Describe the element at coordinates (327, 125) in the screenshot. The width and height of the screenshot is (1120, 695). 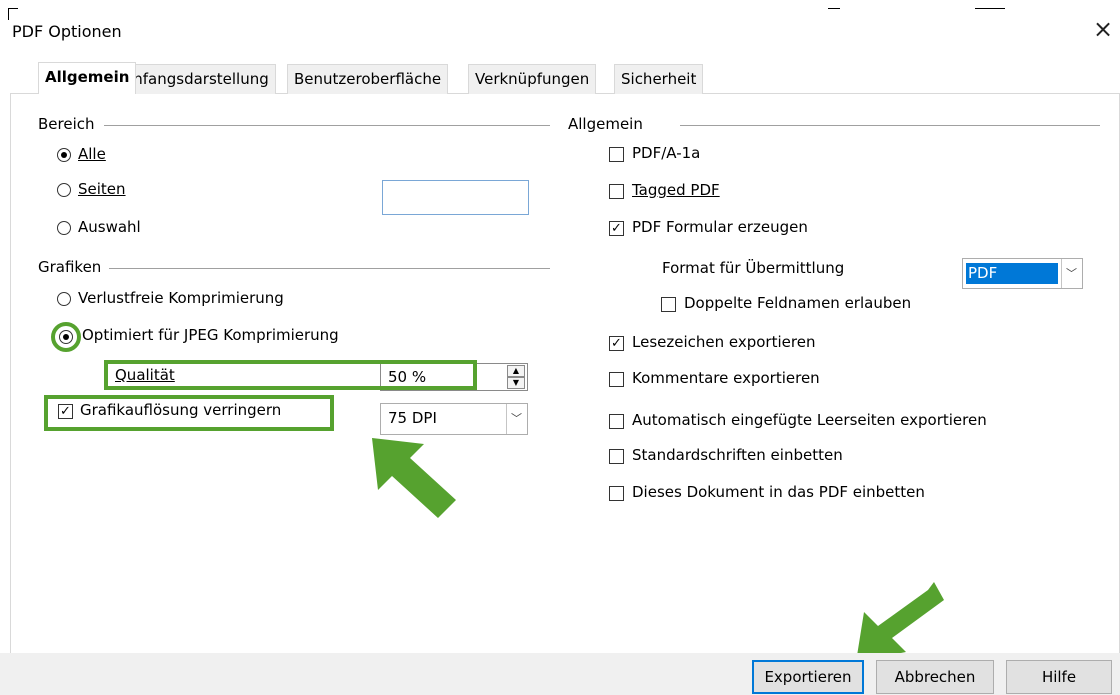
I see `bereich-rule` at that location.